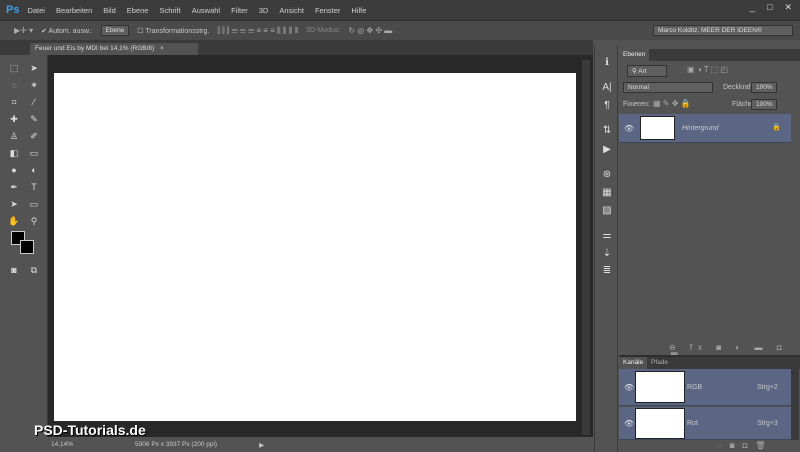  Describe the element at coordinates (206, 10) in the screenshot. I see `menu-auswahl: Auswahl` at that location.